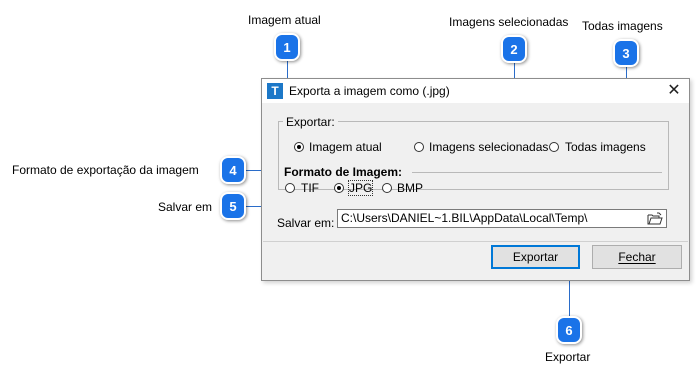 The width and height of the screenshot is (697, 381). Describe the element at coordinates (310, 188) in the screenshot. I see `radio-tif-label: TIF` at that location.